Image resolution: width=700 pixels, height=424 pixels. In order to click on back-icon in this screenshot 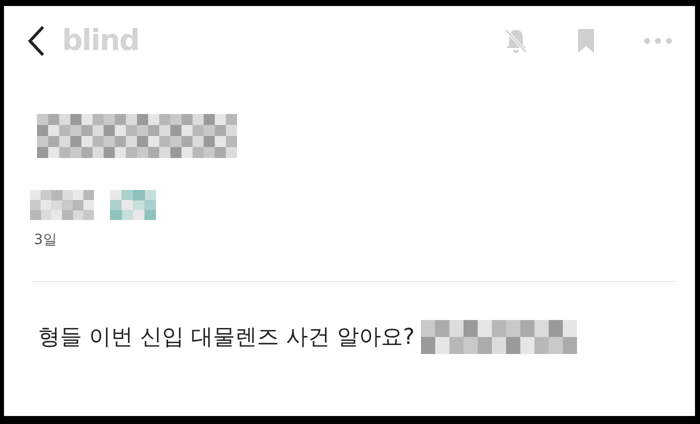, I will do `click(36, 41)`.